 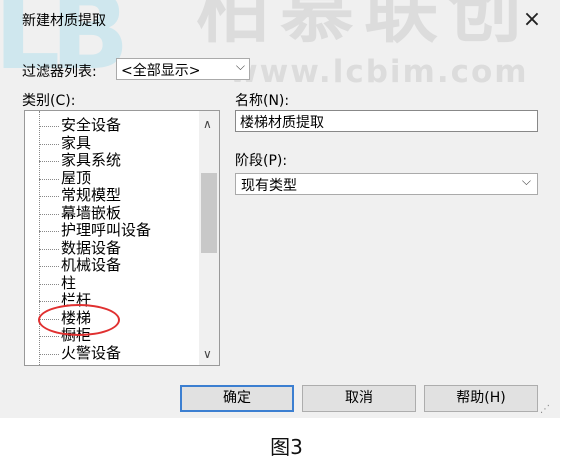 I want to click on cancel-button: 取消, so click(x=359, y=398).